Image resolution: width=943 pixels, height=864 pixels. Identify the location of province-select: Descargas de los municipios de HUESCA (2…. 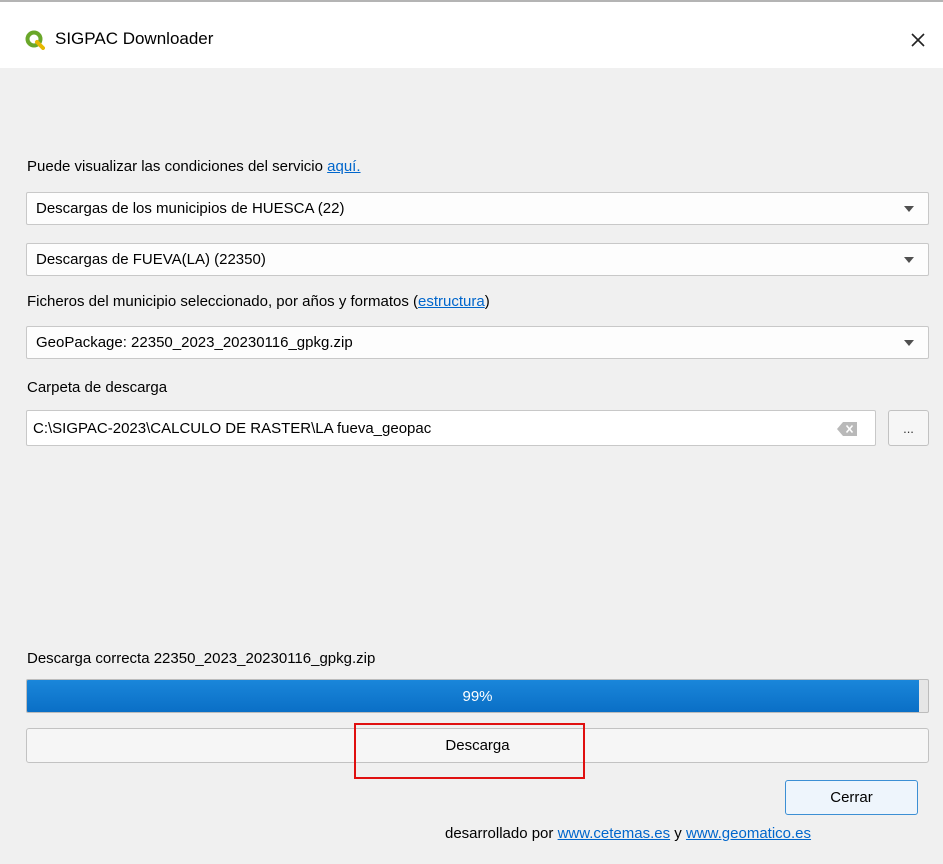
(477, 208).